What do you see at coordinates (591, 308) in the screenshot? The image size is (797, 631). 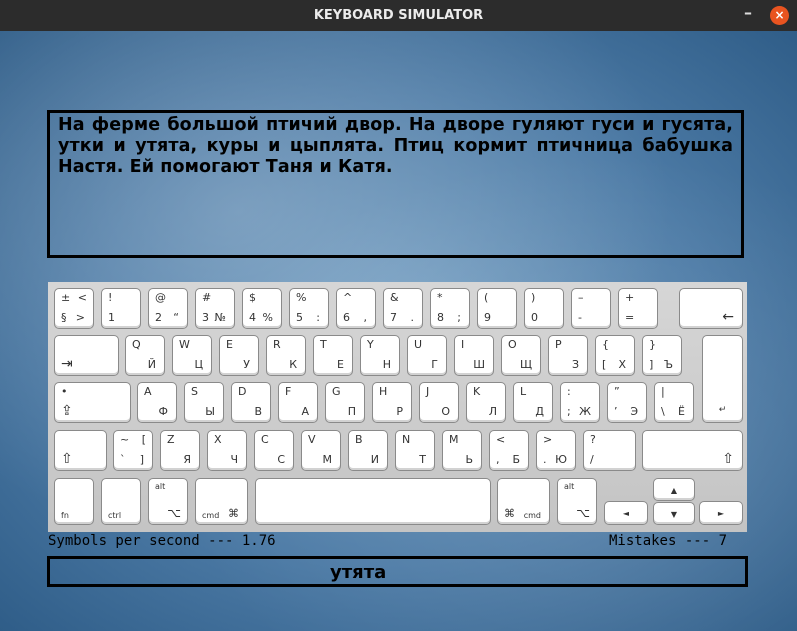 I see `key-minus: – -` at bounding box center [591, 308].